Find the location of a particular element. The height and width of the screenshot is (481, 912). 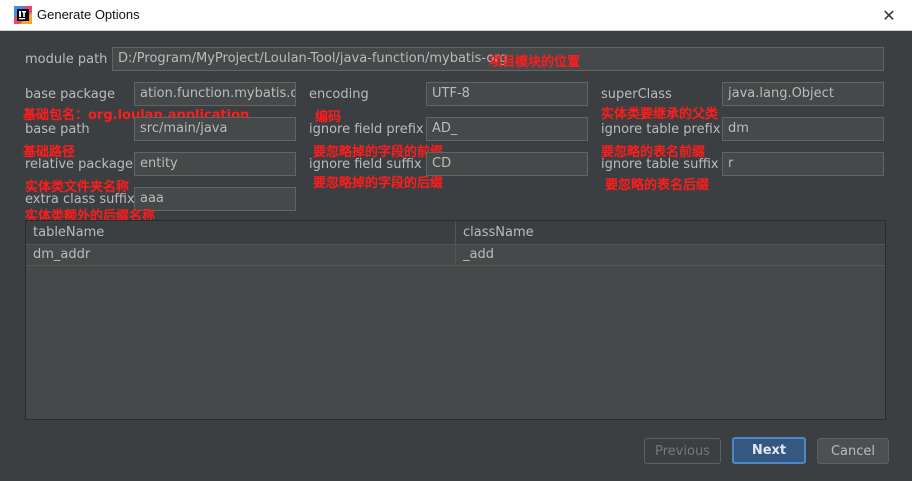

relative-package-field: entity is located at coordinates (215, 164).